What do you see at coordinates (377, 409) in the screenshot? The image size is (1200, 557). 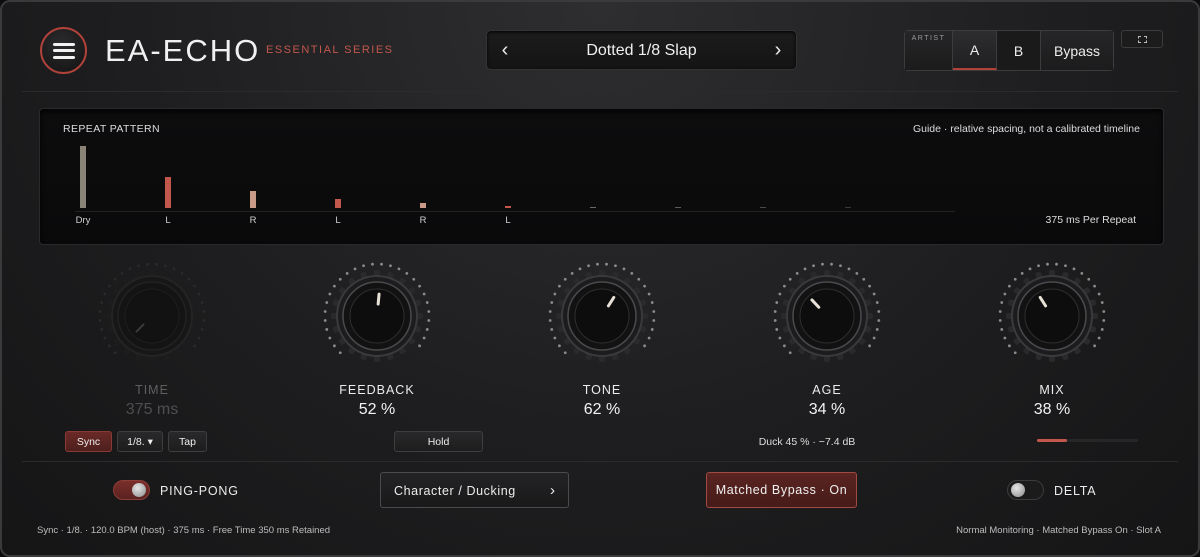 I see `feedback-value: 52 %` at bounding box center [377, 409].